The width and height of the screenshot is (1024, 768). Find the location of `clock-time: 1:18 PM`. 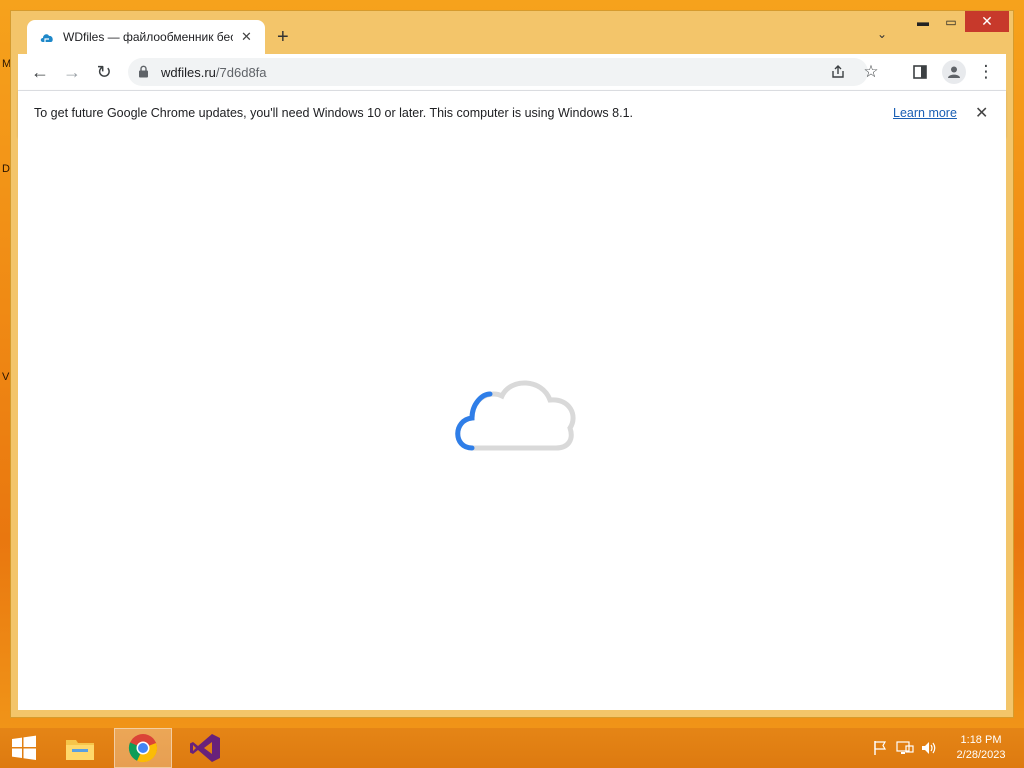

clock-time: 1:18 PM is located at coordinates (981, 740).